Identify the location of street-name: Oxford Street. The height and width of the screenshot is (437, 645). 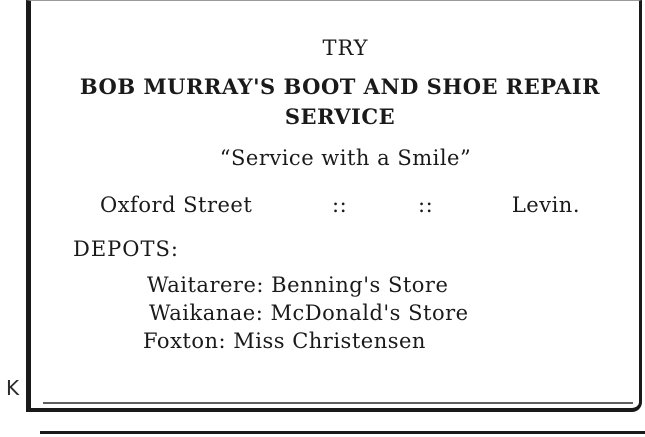
(176, 205).